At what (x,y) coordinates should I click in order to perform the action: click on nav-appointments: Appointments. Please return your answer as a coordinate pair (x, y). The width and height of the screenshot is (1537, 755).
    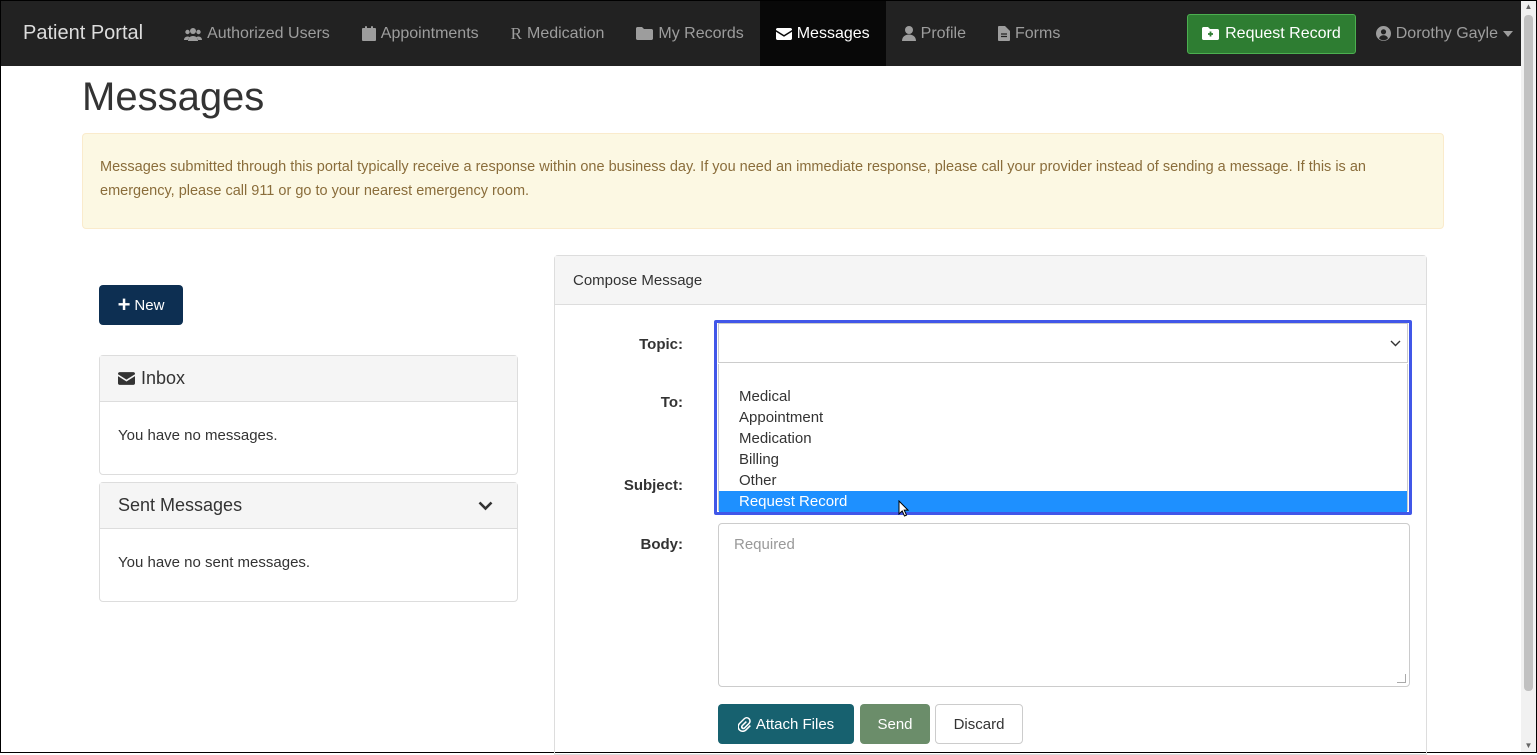
    Looking at the image, I should click on (420, 33).